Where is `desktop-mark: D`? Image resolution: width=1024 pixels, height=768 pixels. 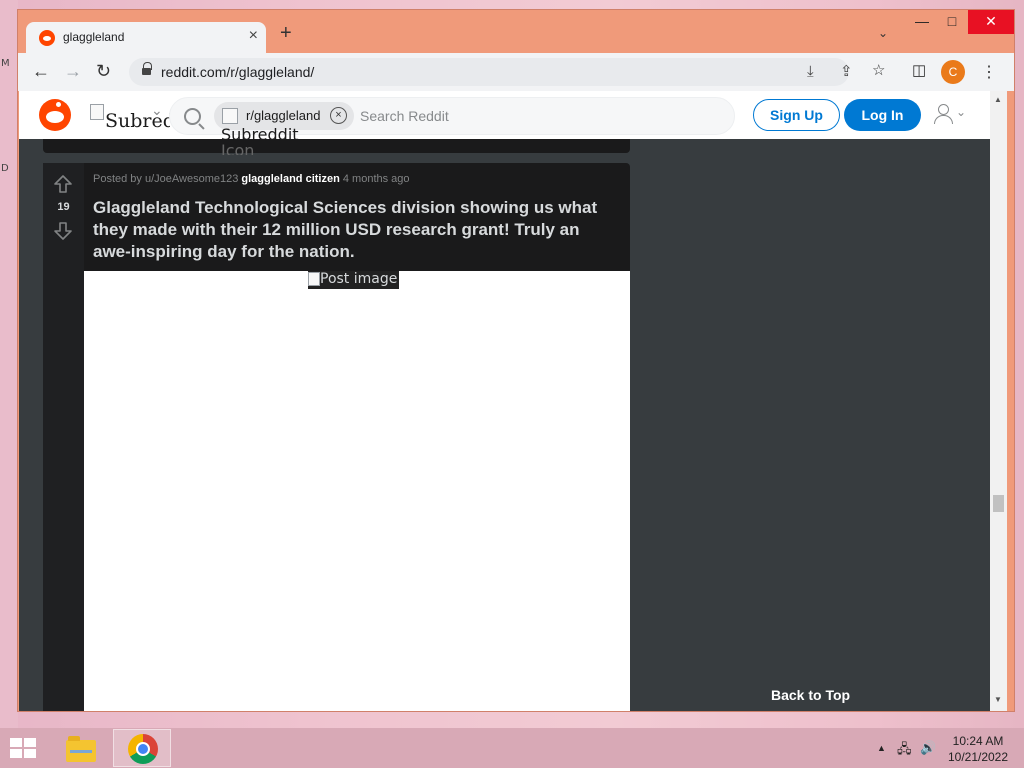 desktop-mark: D is located at coordinates (5, 168).